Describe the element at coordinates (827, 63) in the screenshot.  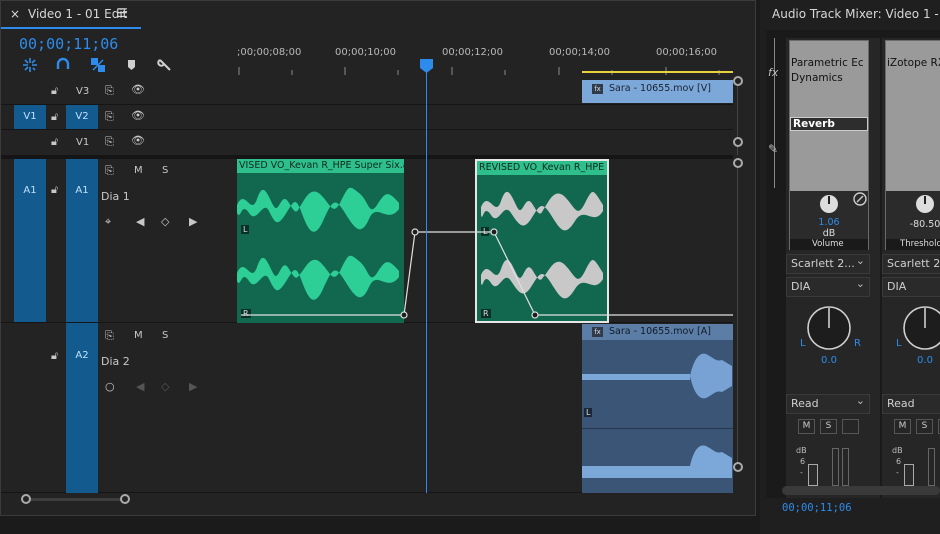
I see `effect-slot: Parametric Ec` at that location.